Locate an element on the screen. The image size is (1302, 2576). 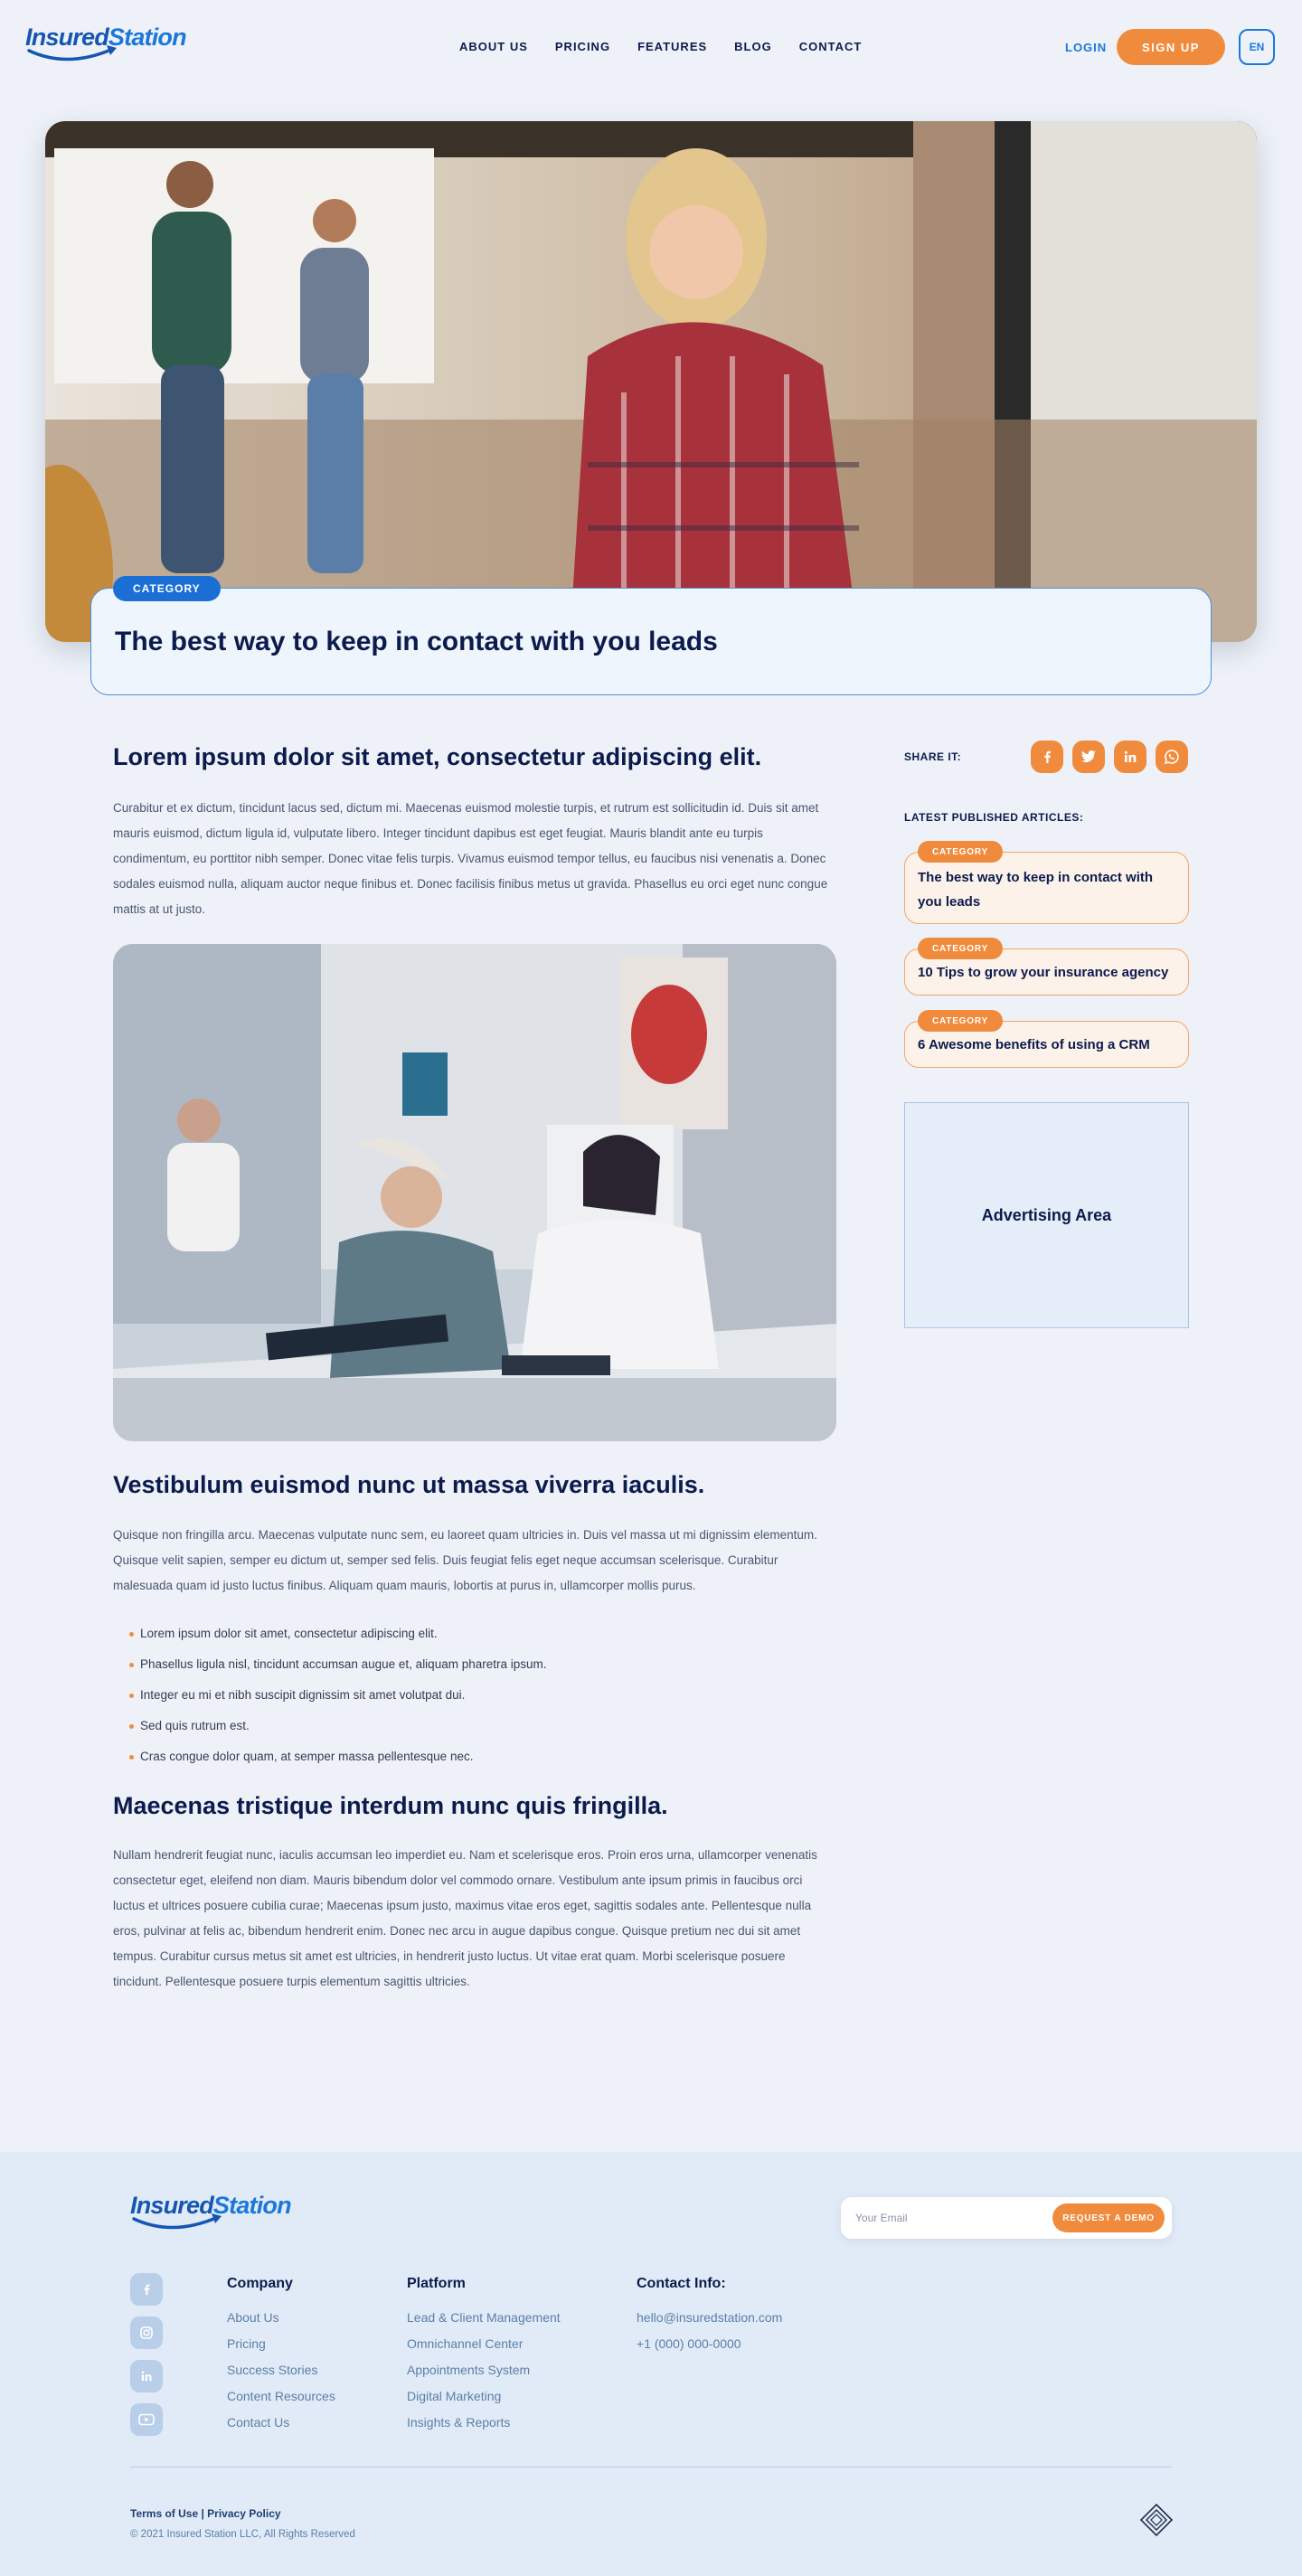
footer-link-lead-client: Lead & Client Management is located at coordinates (484, 2318).